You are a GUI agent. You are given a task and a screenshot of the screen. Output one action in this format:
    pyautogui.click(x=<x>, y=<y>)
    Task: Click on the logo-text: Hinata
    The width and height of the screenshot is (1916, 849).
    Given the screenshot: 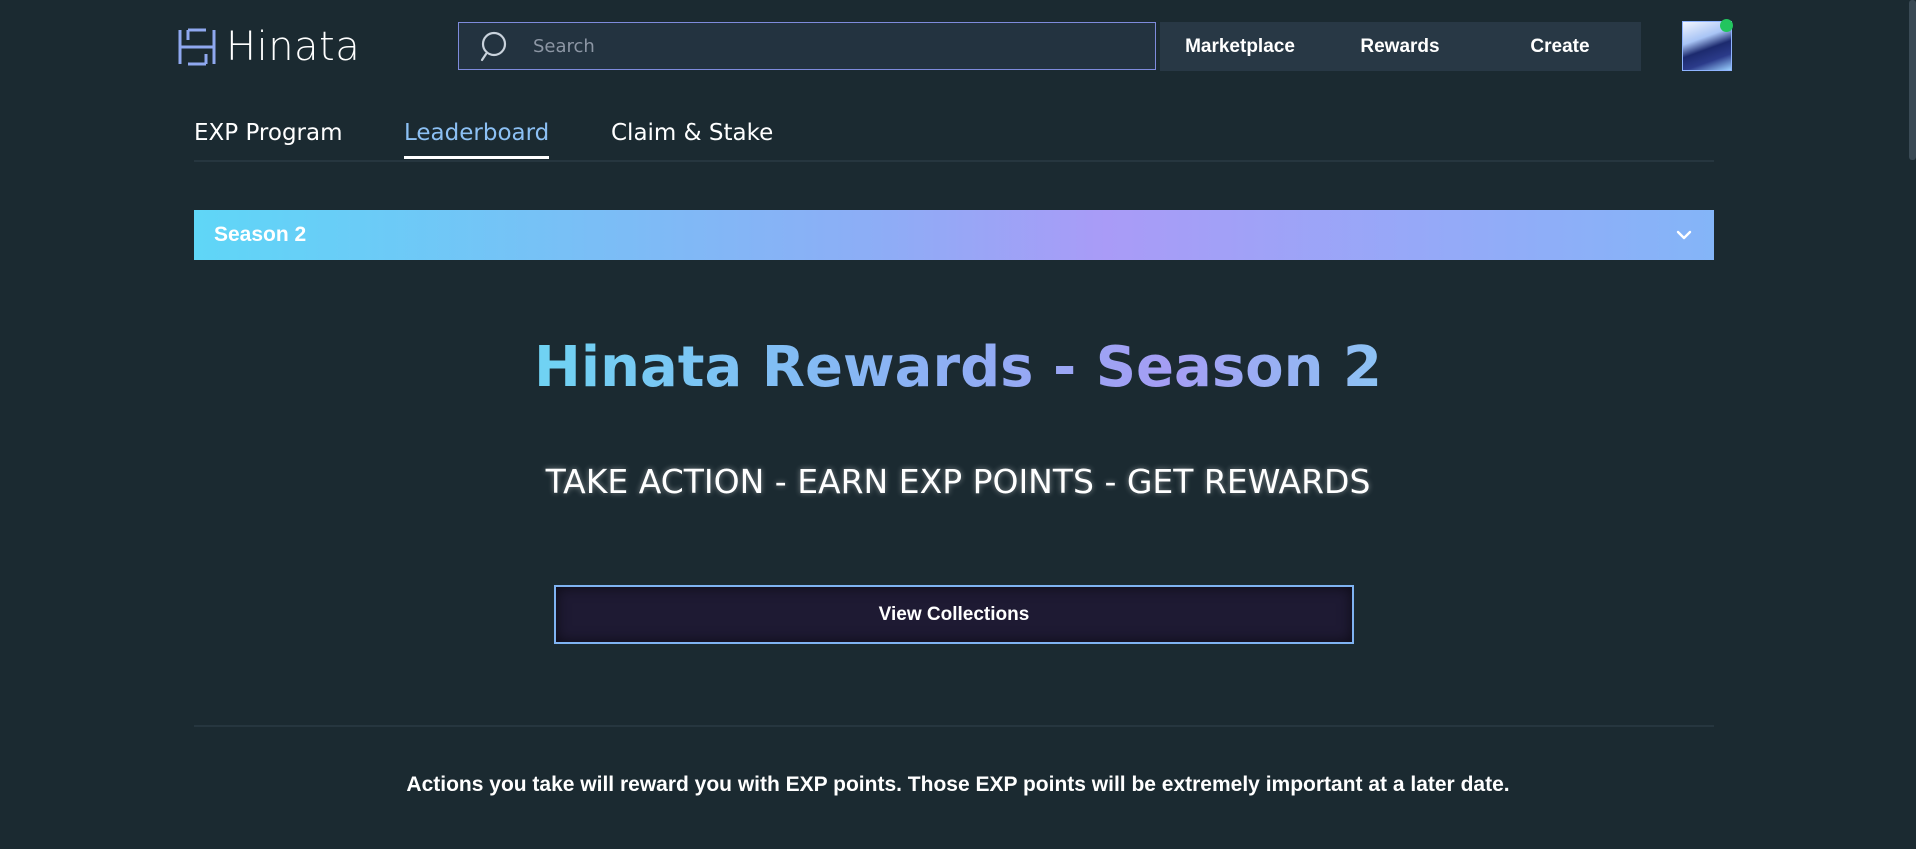 What is the action you would take?
    pyautogui.click(x=293, y=47)
    